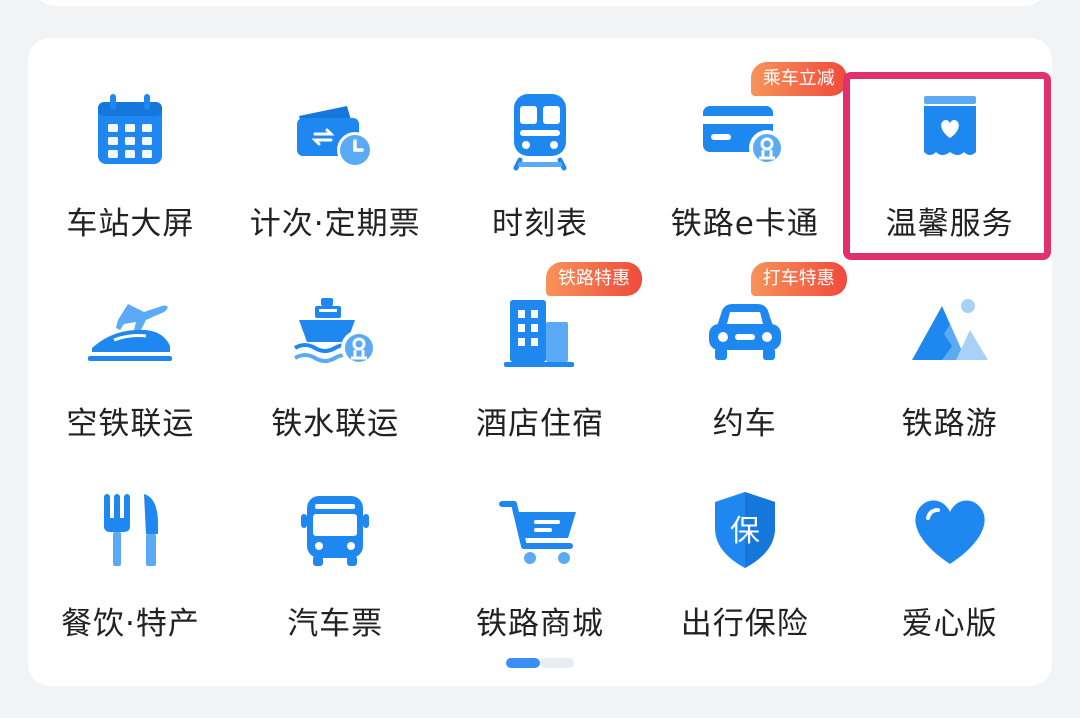 The width and height of the screenshot is (1080, 718). I want to click on promo-badge: 铁路特惠, so click(593, 279).